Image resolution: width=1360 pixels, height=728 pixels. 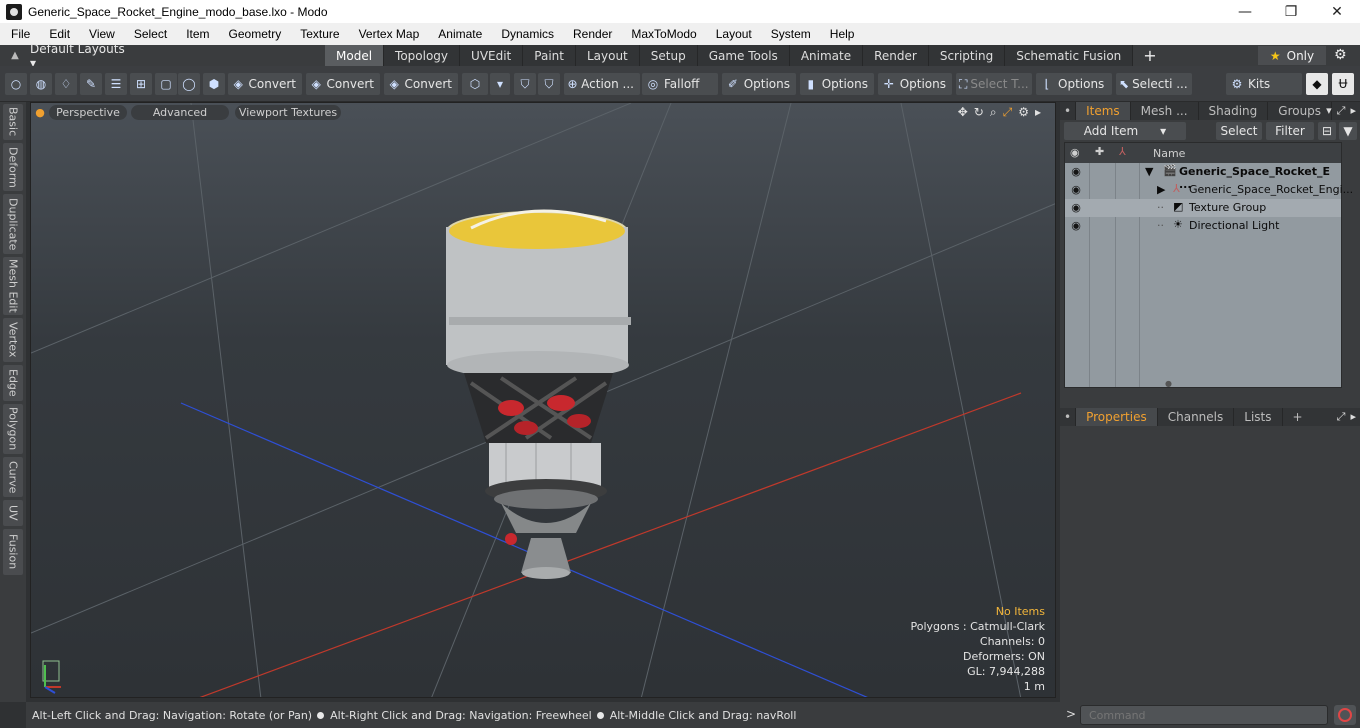 I want to click on vtab-polygon: Polygon, so click(x=13, y=429).